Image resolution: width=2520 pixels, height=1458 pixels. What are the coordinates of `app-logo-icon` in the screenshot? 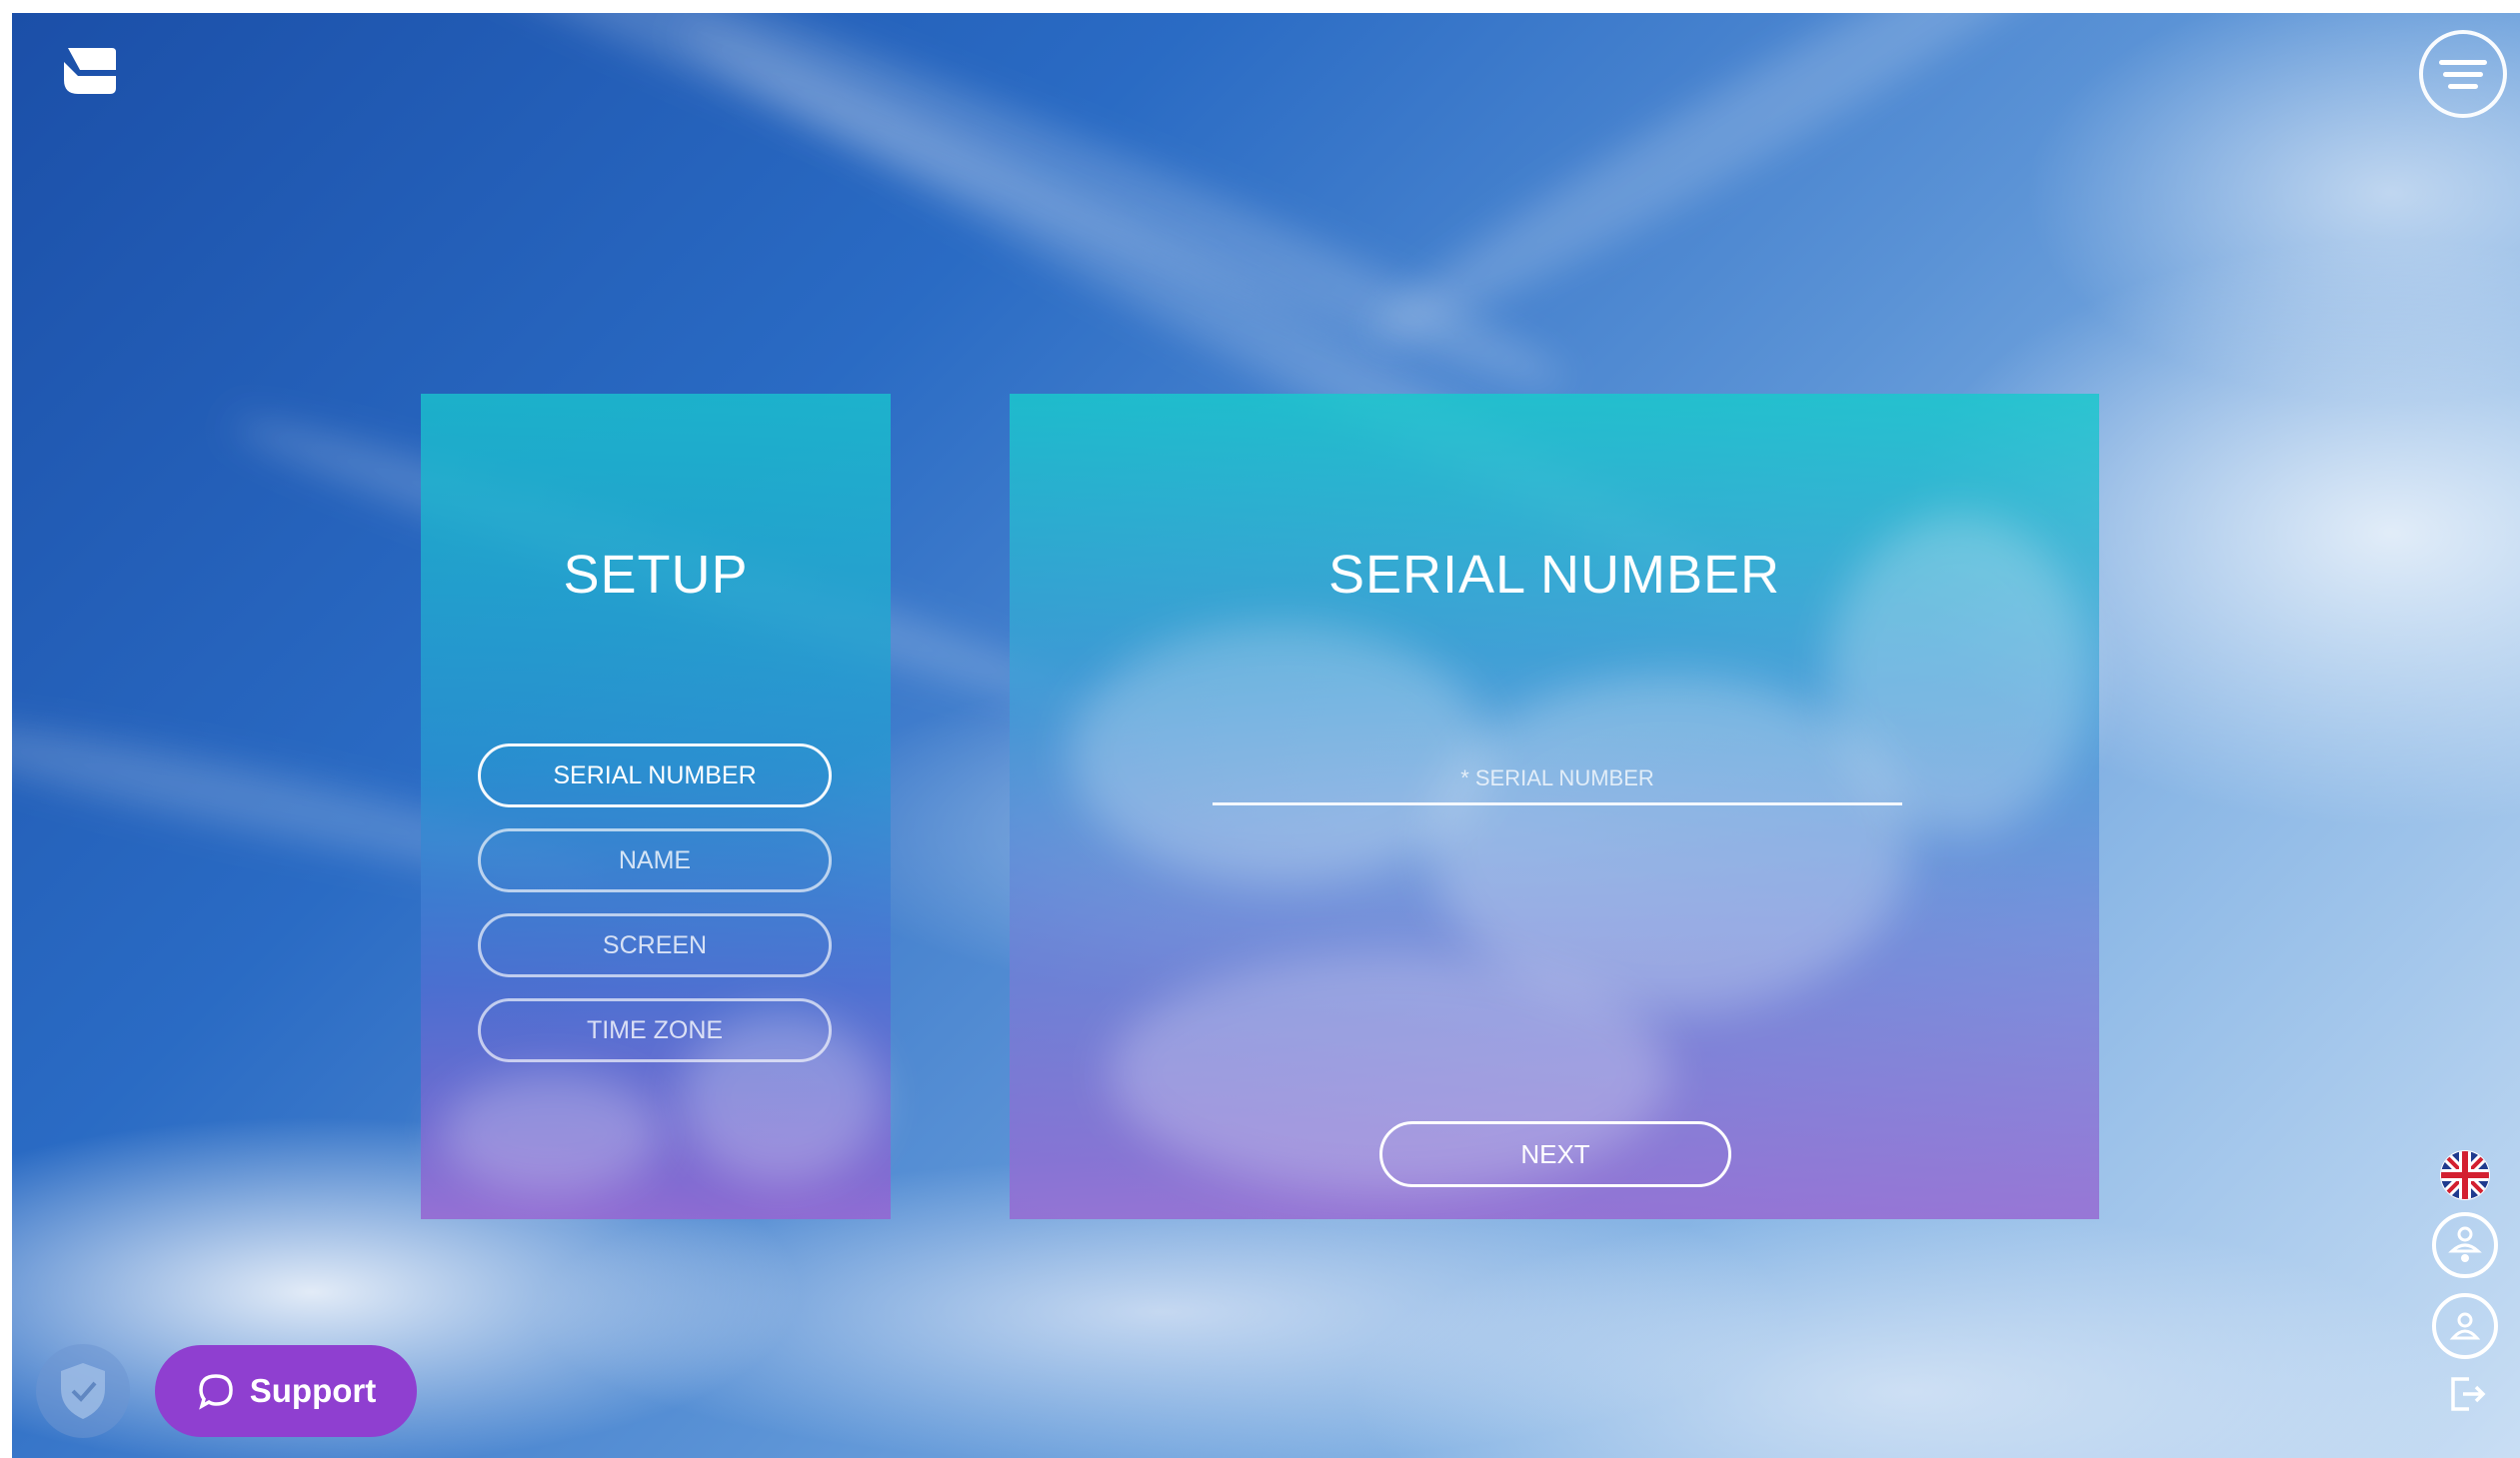 It's located at (91, 71).